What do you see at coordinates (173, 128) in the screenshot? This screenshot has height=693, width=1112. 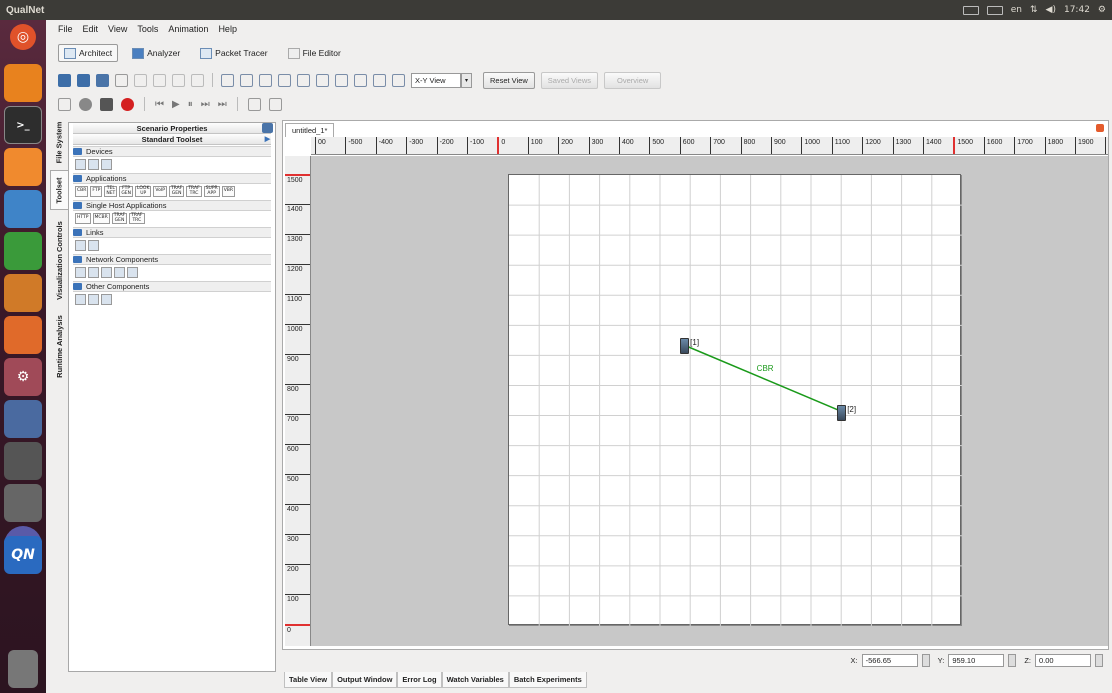 I see `scenario-properties-header: Scenario Properties` at bounding box center [173, 128].